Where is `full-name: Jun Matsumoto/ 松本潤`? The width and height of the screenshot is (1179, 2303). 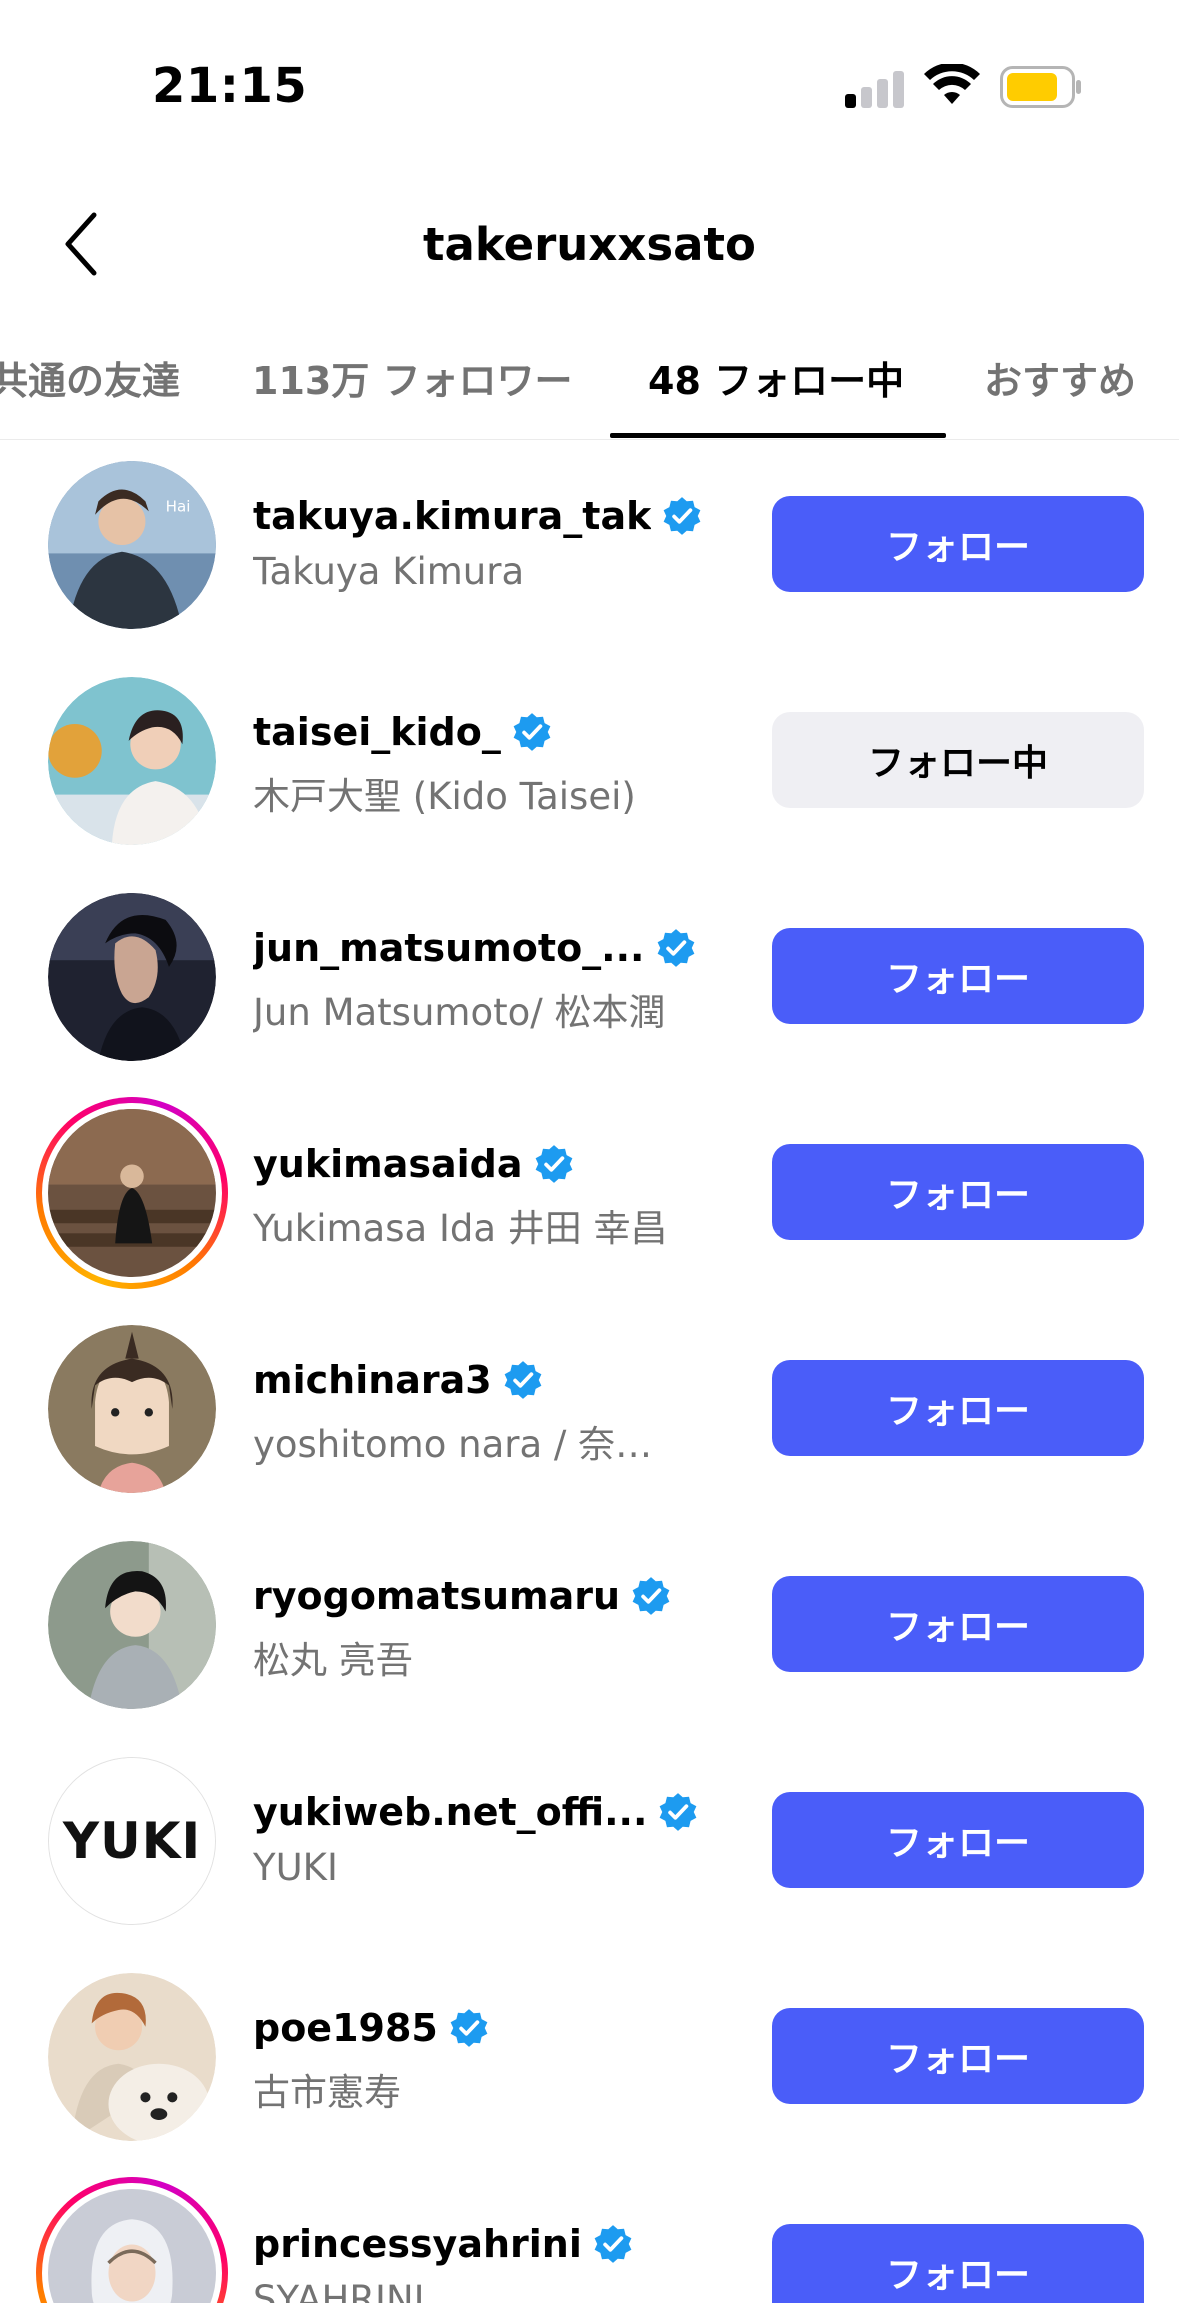 full-name: Jun Matsumoto/ 松本潤 is located at coordinates (459, 1012).